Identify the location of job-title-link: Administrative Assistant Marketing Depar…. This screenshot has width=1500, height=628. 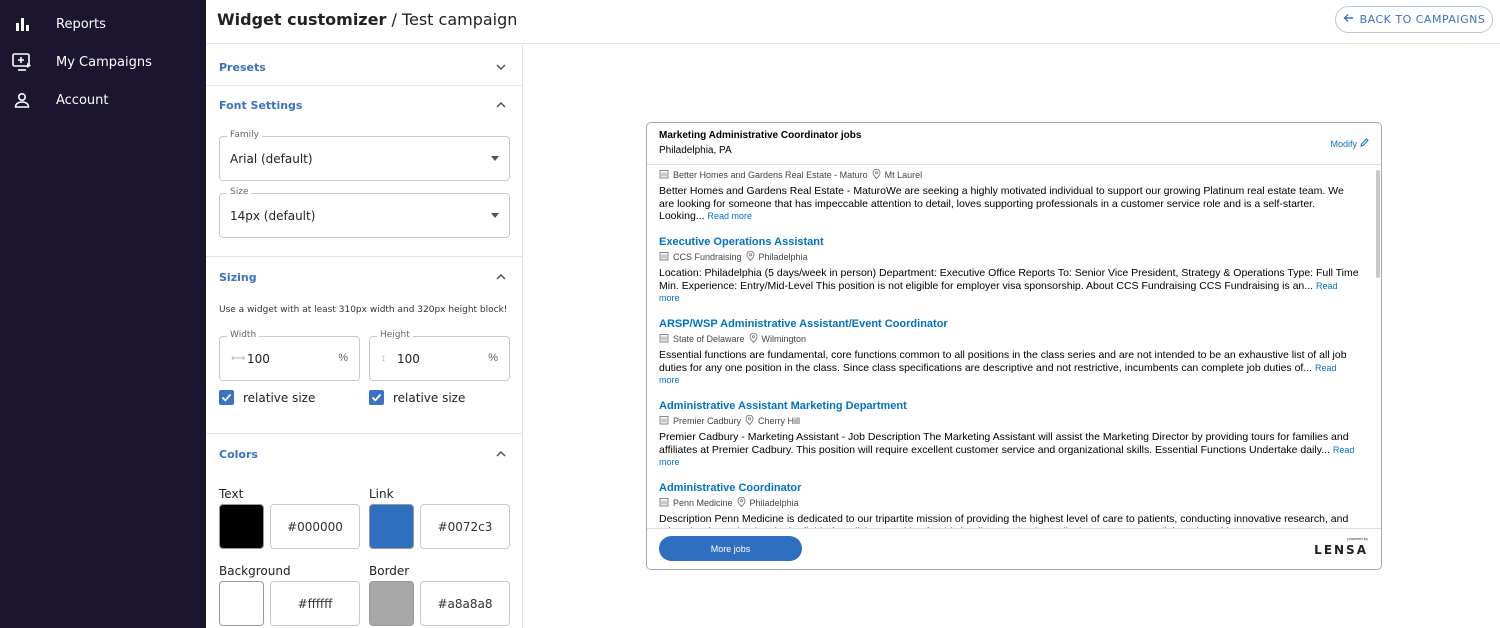
(1009, 406).